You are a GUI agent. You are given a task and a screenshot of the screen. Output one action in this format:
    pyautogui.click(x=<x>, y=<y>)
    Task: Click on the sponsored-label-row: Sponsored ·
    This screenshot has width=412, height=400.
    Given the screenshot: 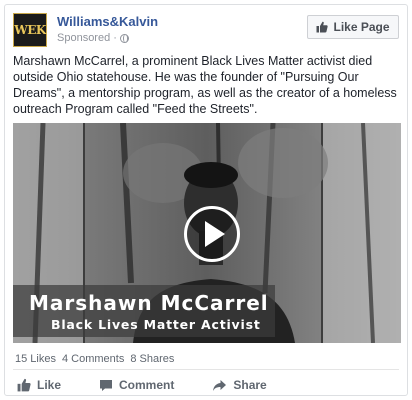 What is the action you would take?
    pyautogui.click(x=93, y=38)
    